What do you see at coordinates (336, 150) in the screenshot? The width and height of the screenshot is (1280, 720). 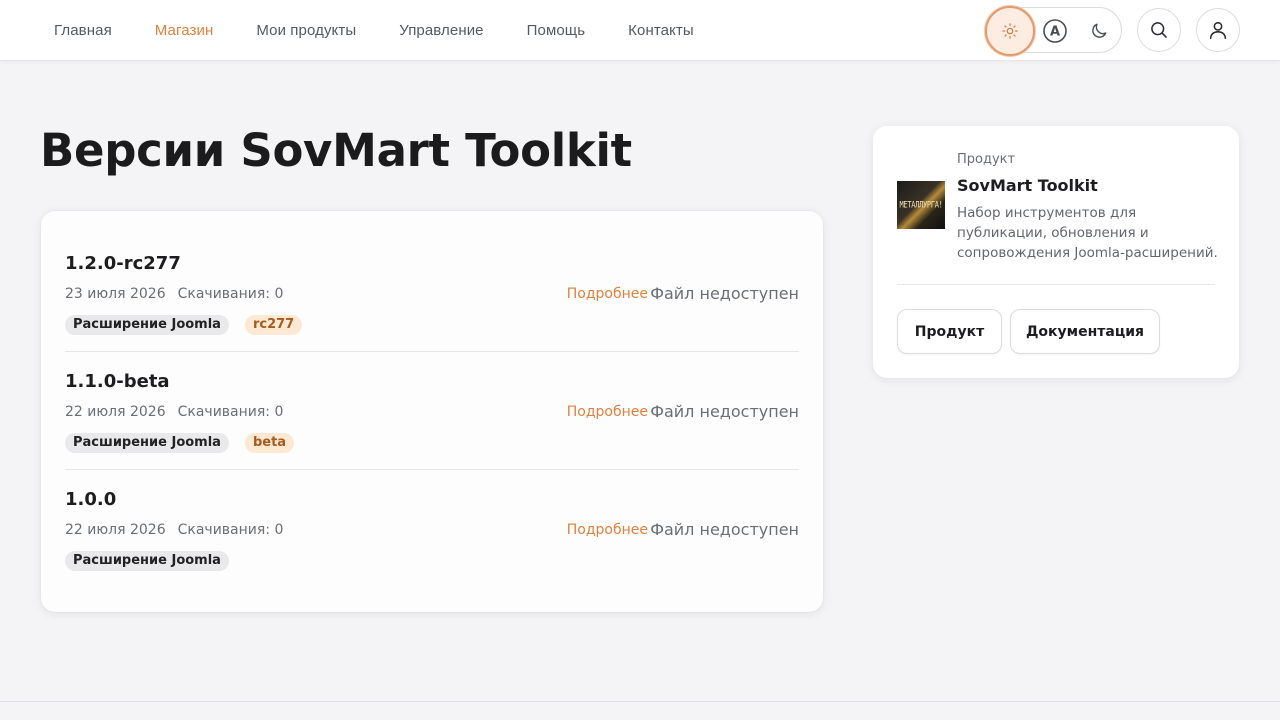 I see `page-title: Версии SovMart Toolkit` at bounding box center [336, 150].